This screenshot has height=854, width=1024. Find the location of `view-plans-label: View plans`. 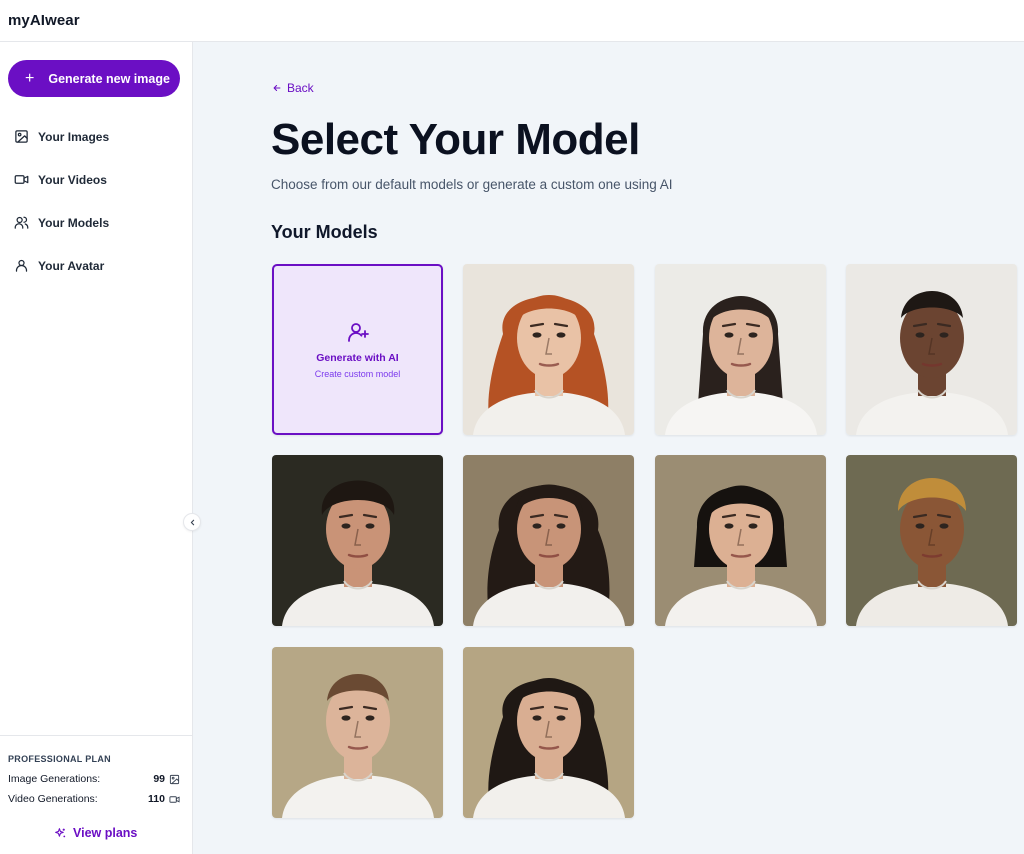

view-plans-label: View plans is located at coordinates (105, 833).